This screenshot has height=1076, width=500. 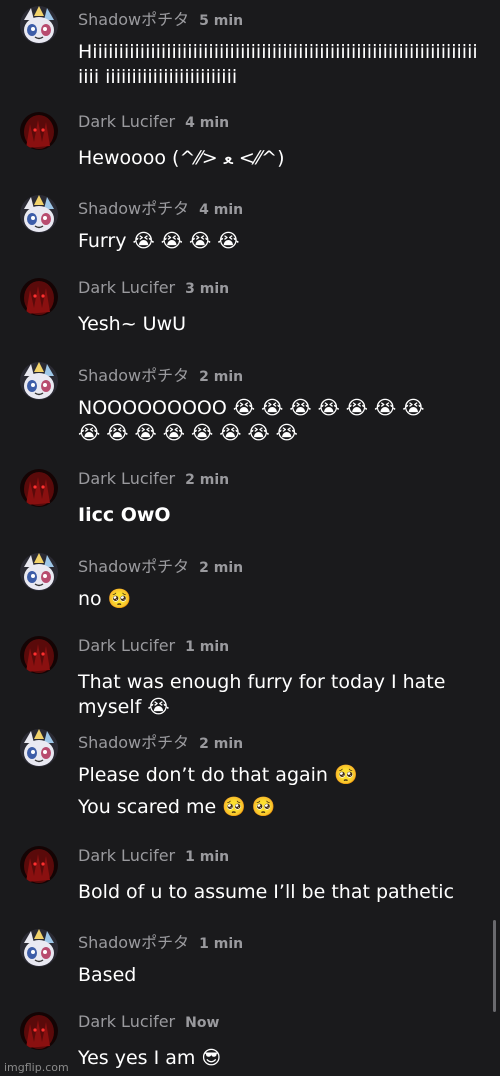 I want to click on message-text: You scared me 🥺 🥺, so click(x=177, y=807).